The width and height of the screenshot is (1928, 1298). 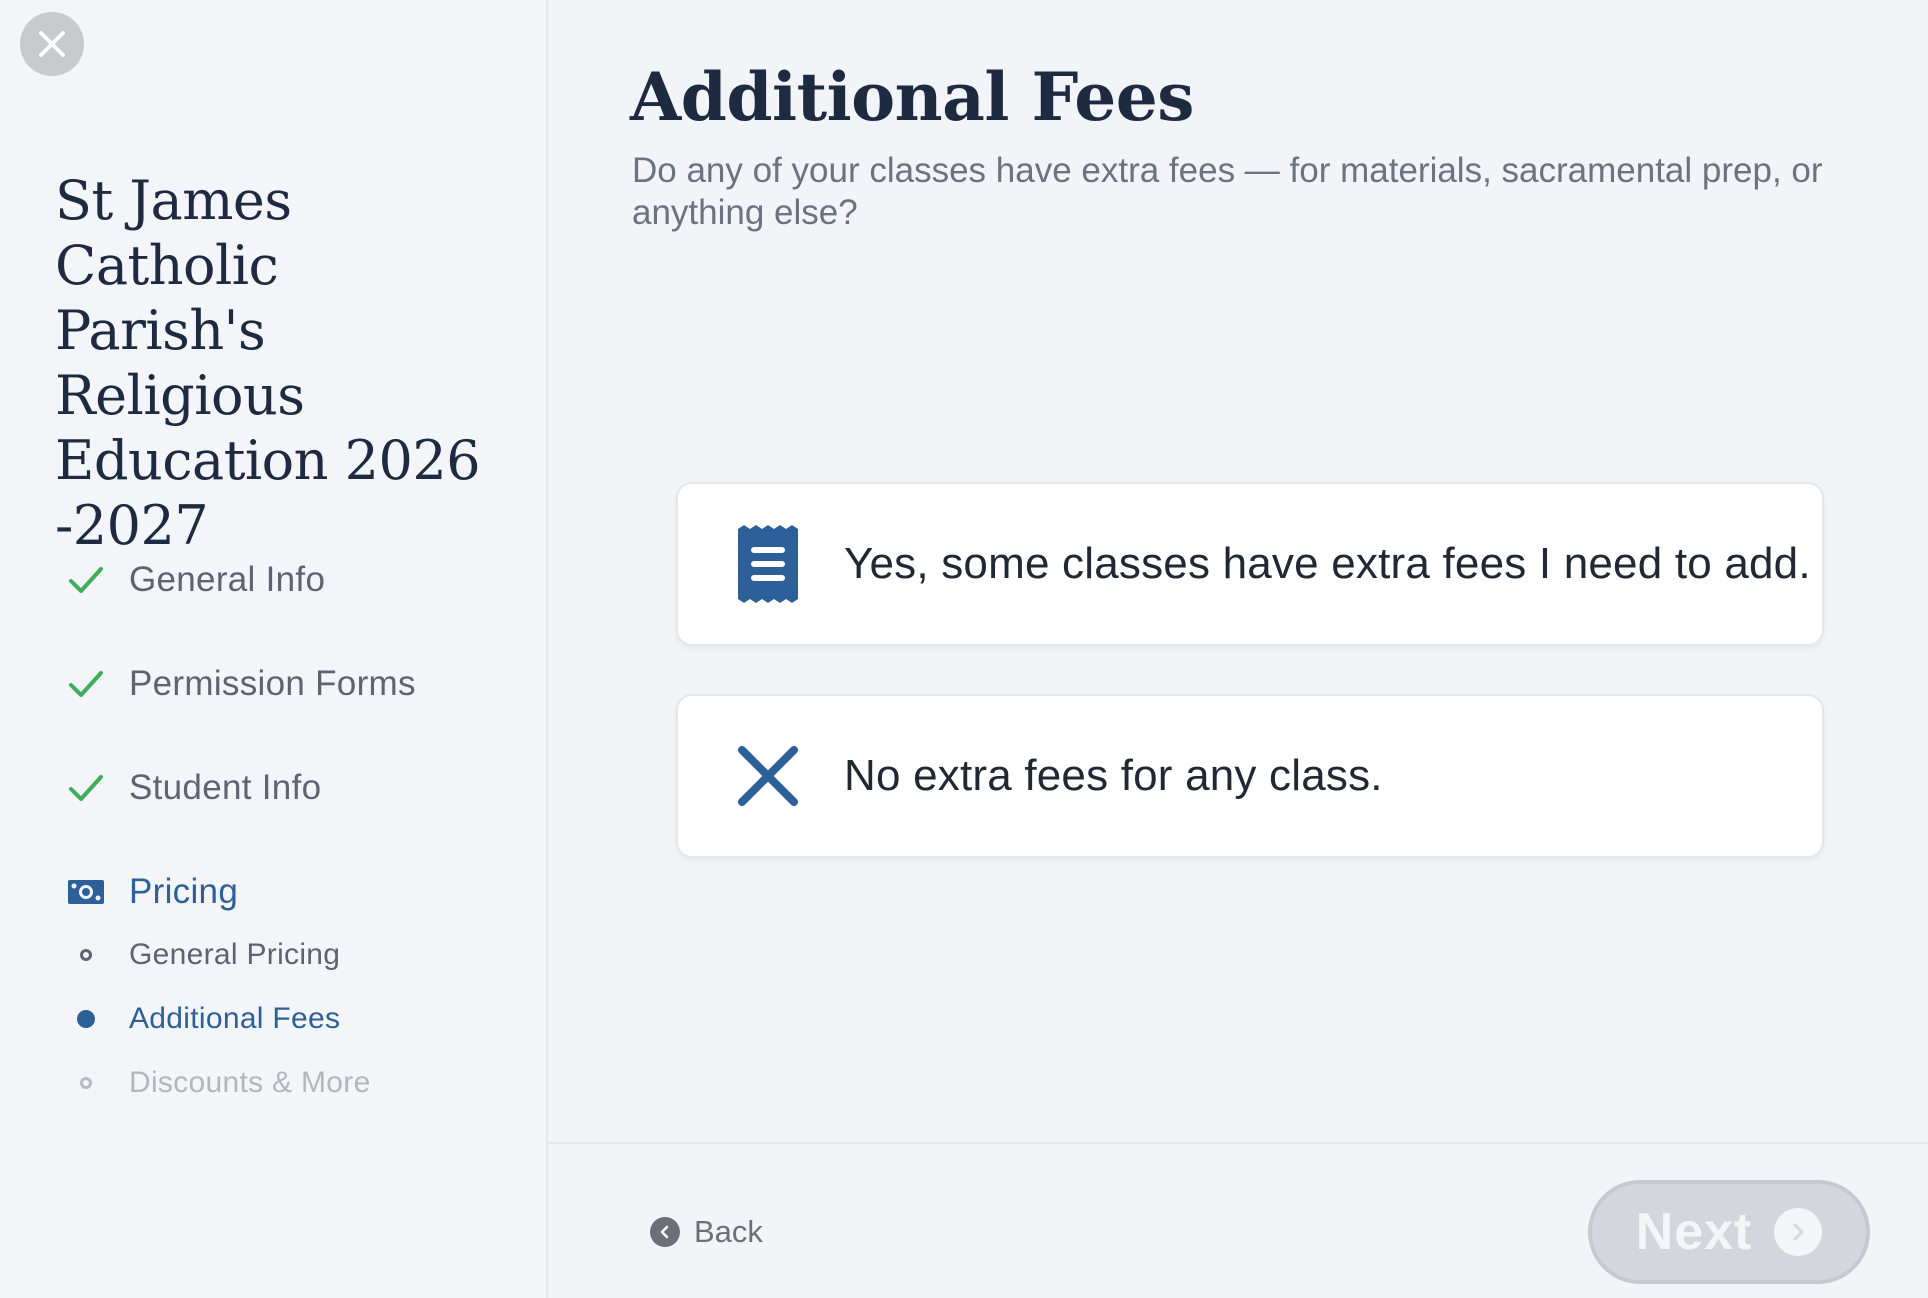 What do you see at coordinates (86, 892) in the screenshot?
I see `money-bill-icon` at bounding box center [86, 892].